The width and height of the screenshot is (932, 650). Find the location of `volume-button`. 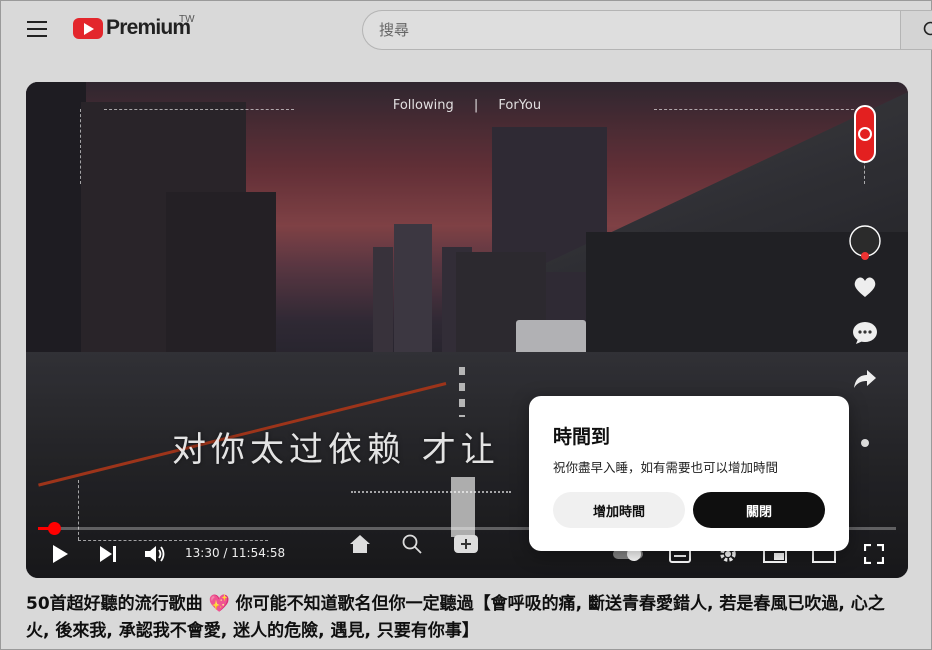

volume-button is located at coordinates (155, 554).